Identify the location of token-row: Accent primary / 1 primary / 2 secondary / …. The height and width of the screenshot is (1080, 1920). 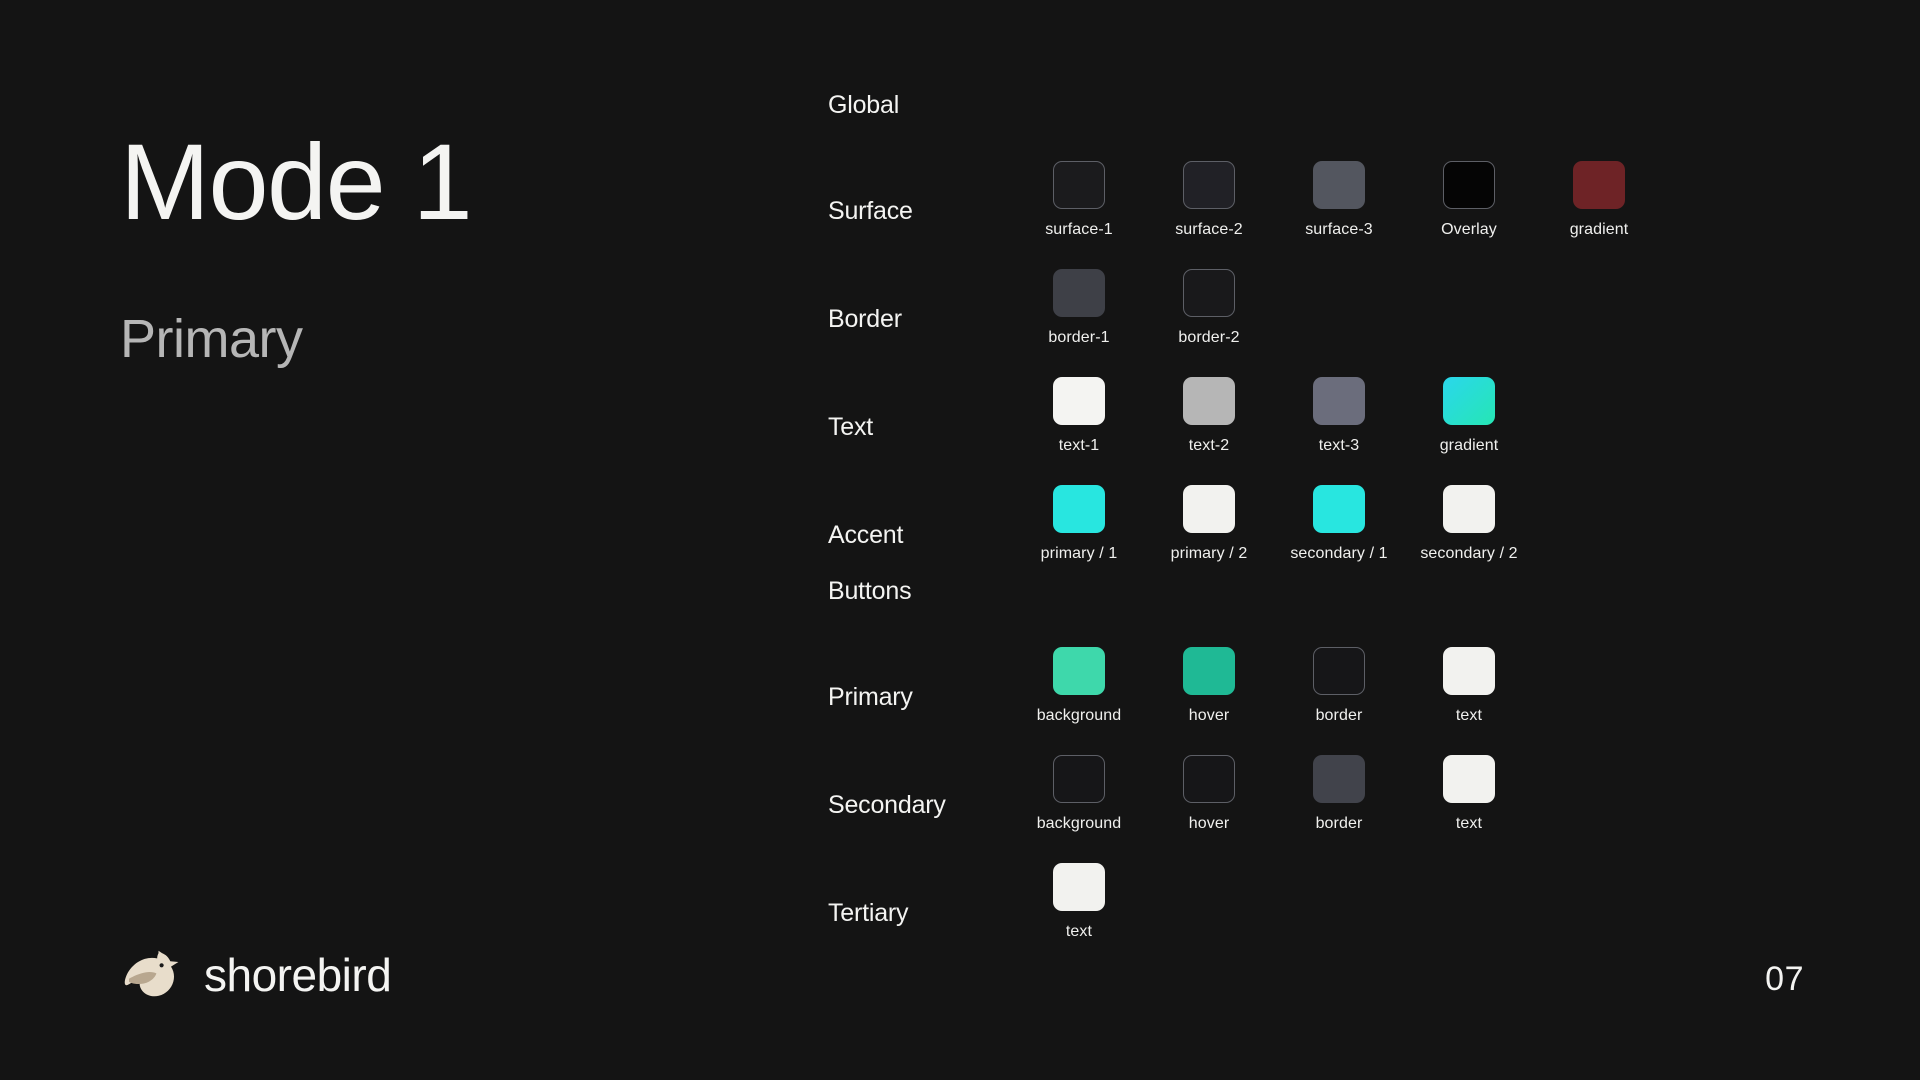
(1328, 508).